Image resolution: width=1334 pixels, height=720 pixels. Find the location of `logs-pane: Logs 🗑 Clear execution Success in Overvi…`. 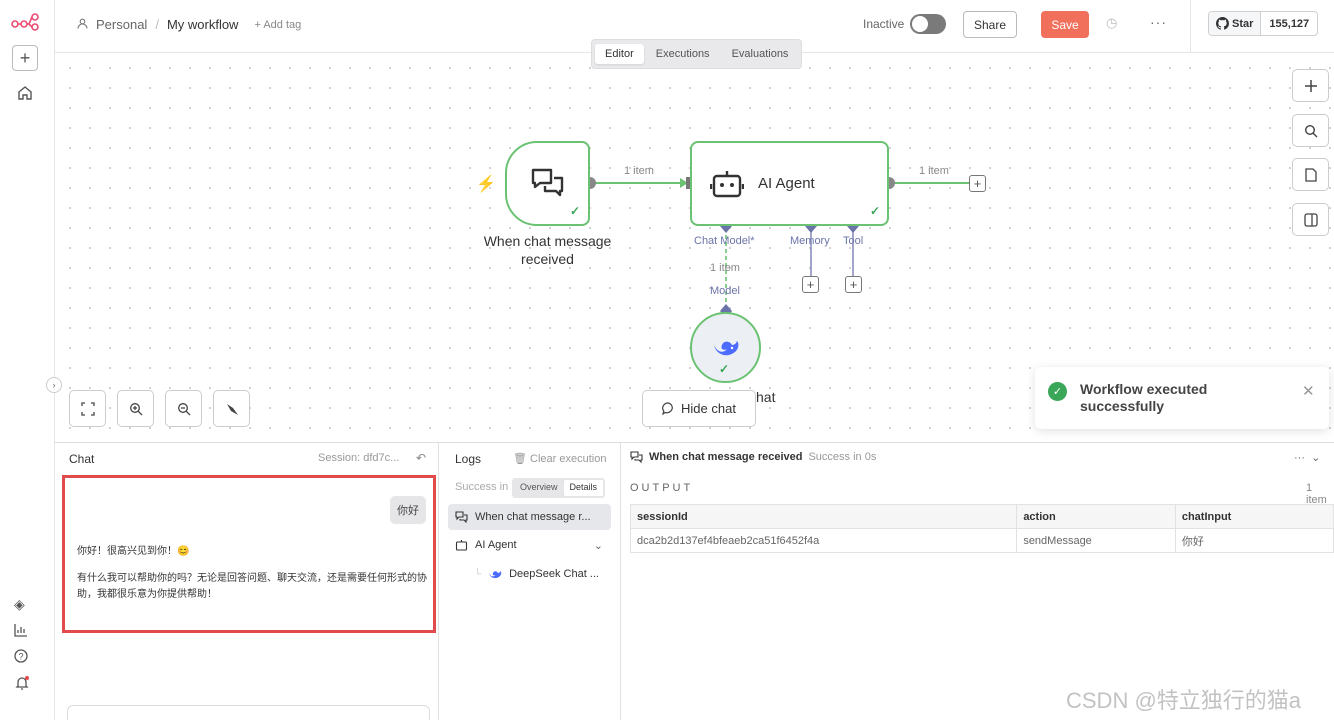

logs-pane: Logs 🗑 Clear execution Success in Overvi… is located at coordinates (529, 581).